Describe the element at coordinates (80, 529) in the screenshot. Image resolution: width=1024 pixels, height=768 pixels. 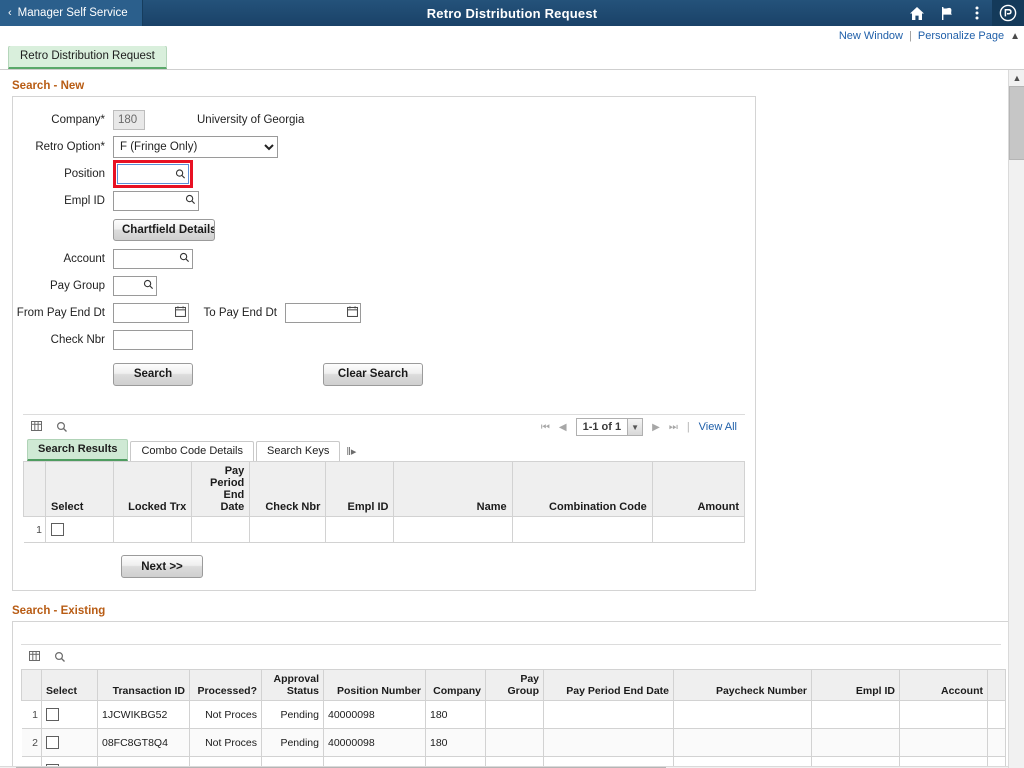
I see `cell-select` at that location.